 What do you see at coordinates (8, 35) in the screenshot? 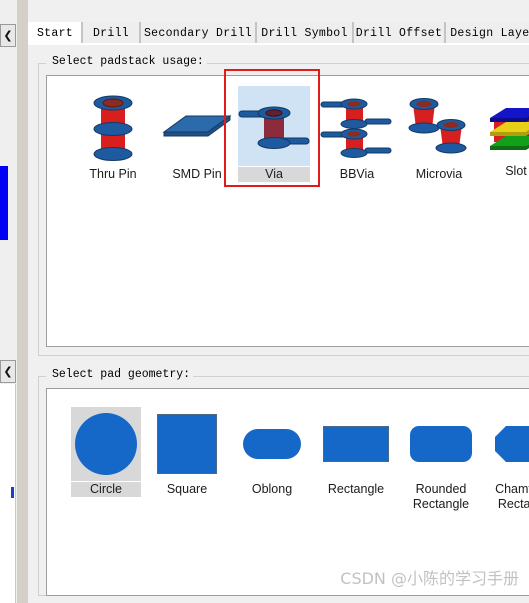
I see `collapse-panel-top-button: ❮` at bounding box center [8, 35].